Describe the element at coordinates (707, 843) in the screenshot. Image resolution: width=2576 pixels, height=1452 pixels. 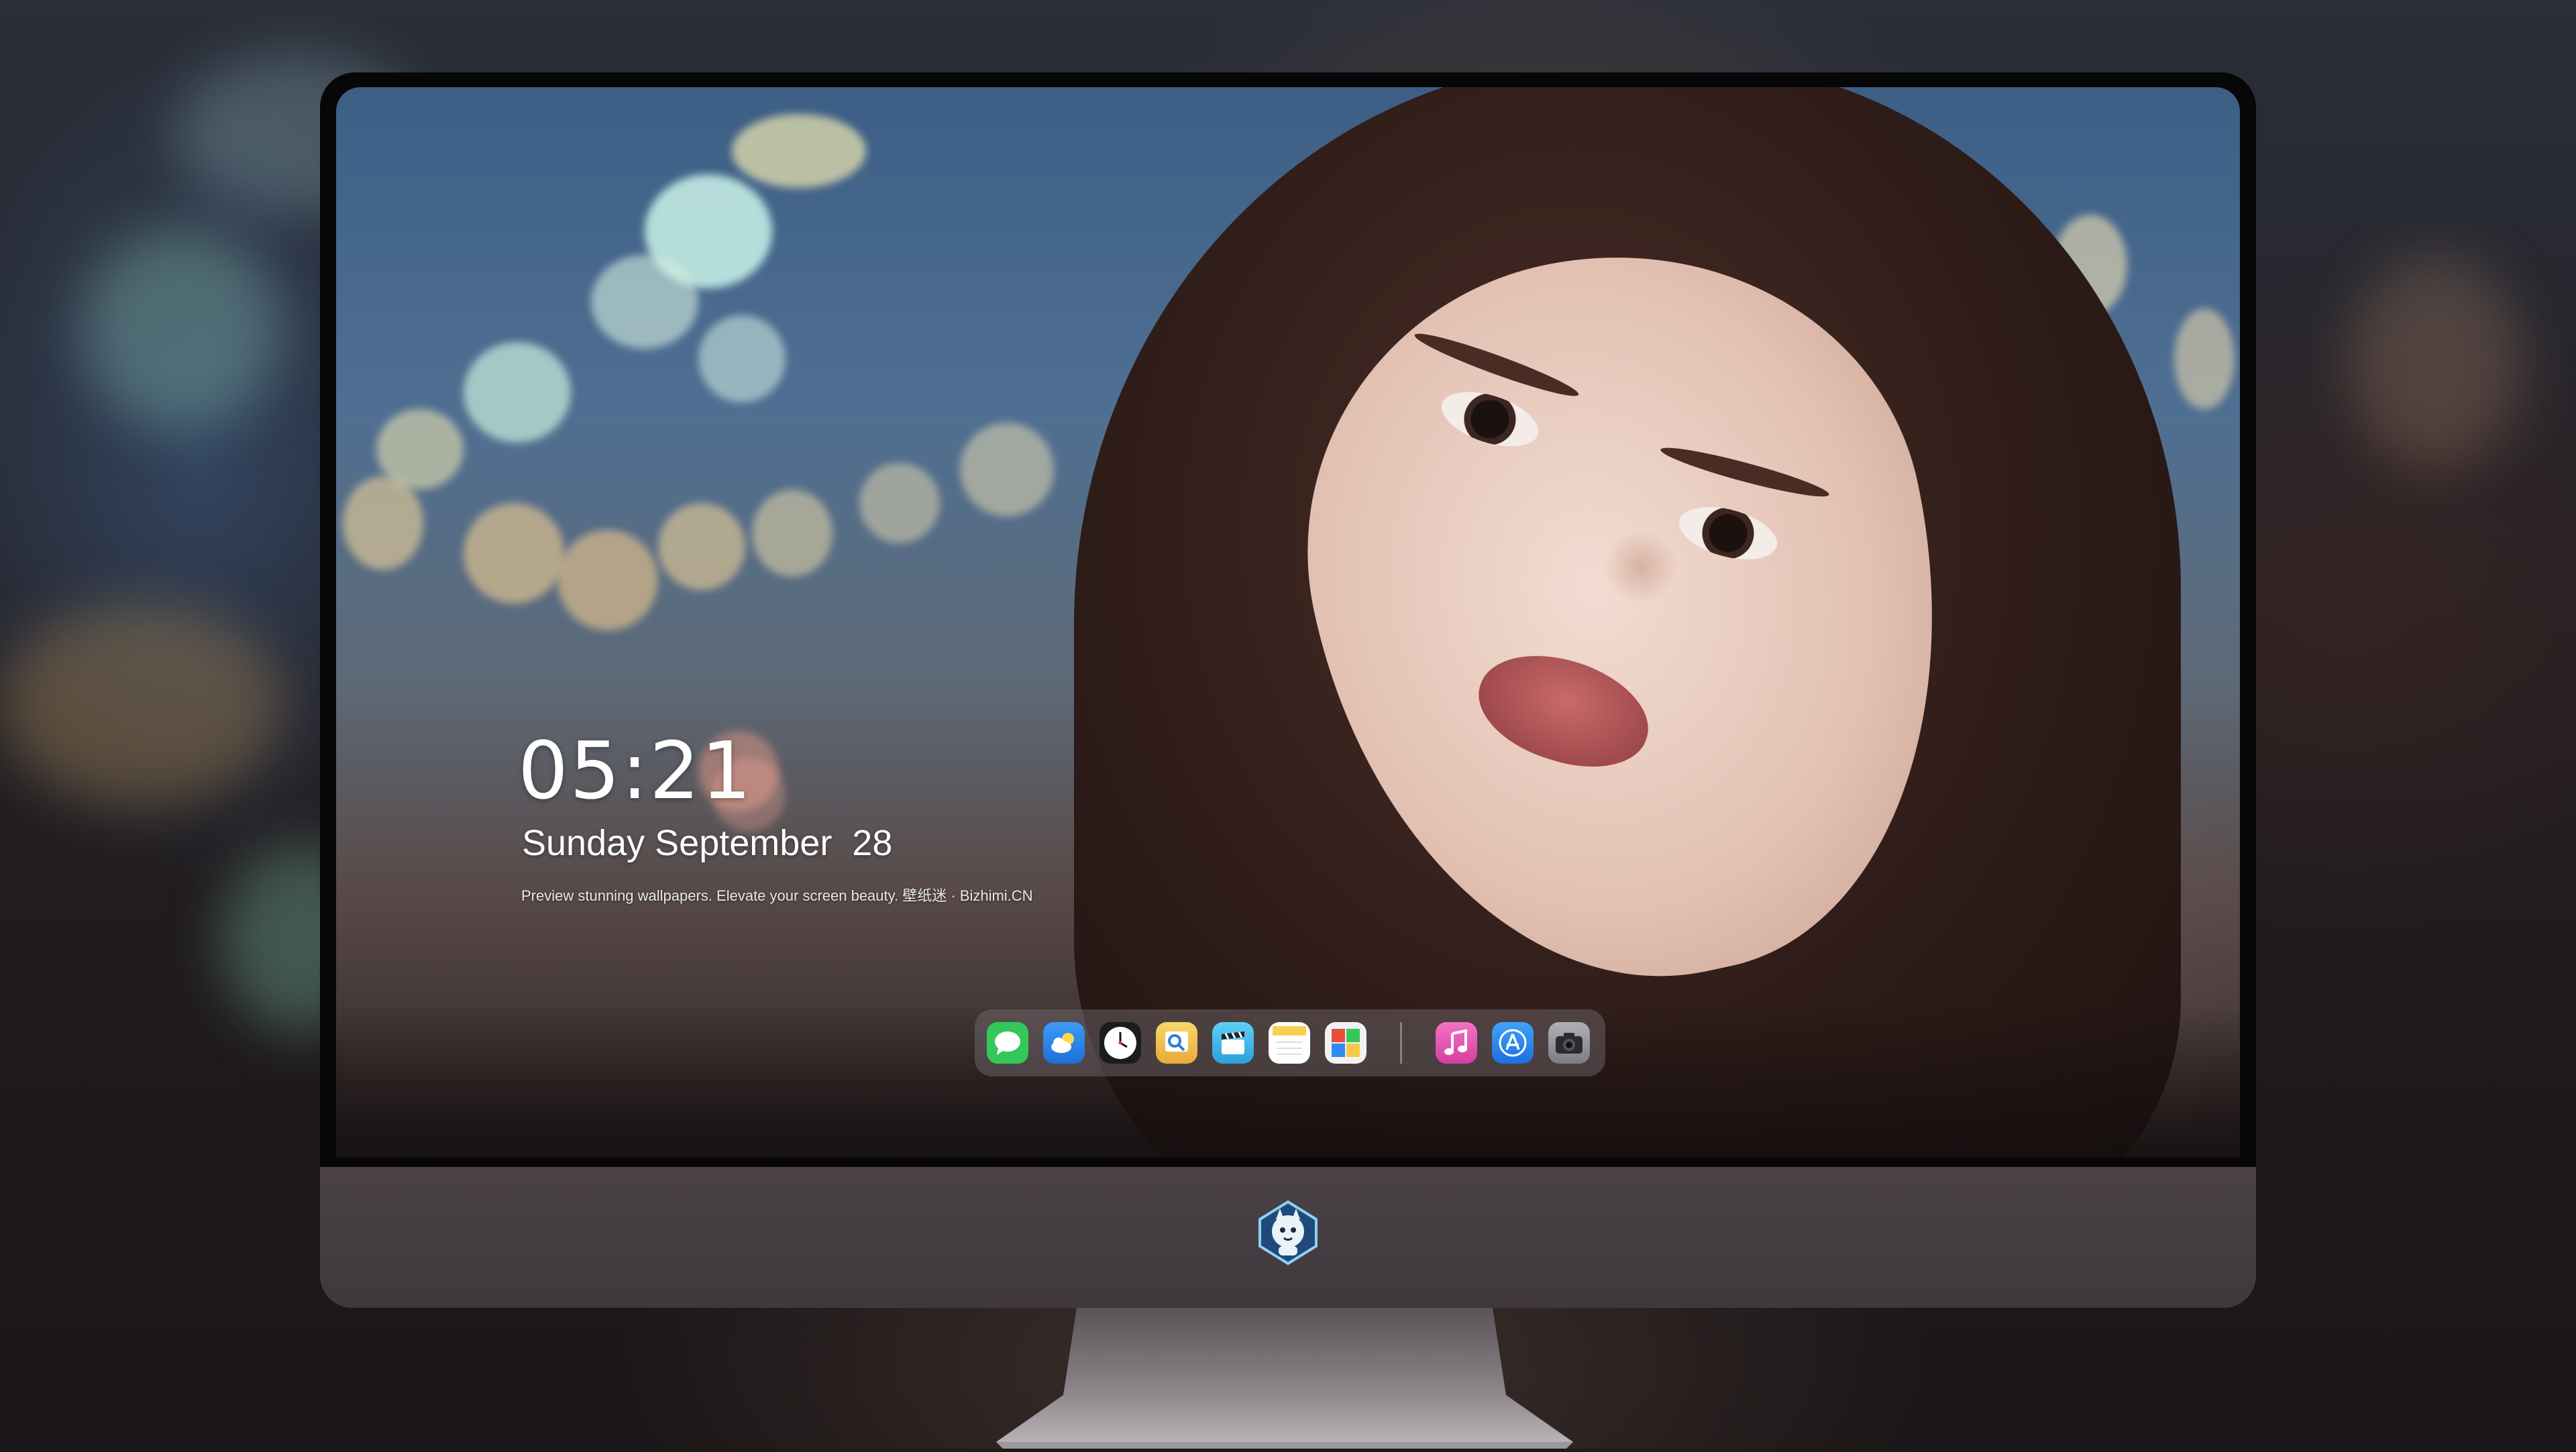
I see `lockscreen-date: Sunday September 28` at that location.